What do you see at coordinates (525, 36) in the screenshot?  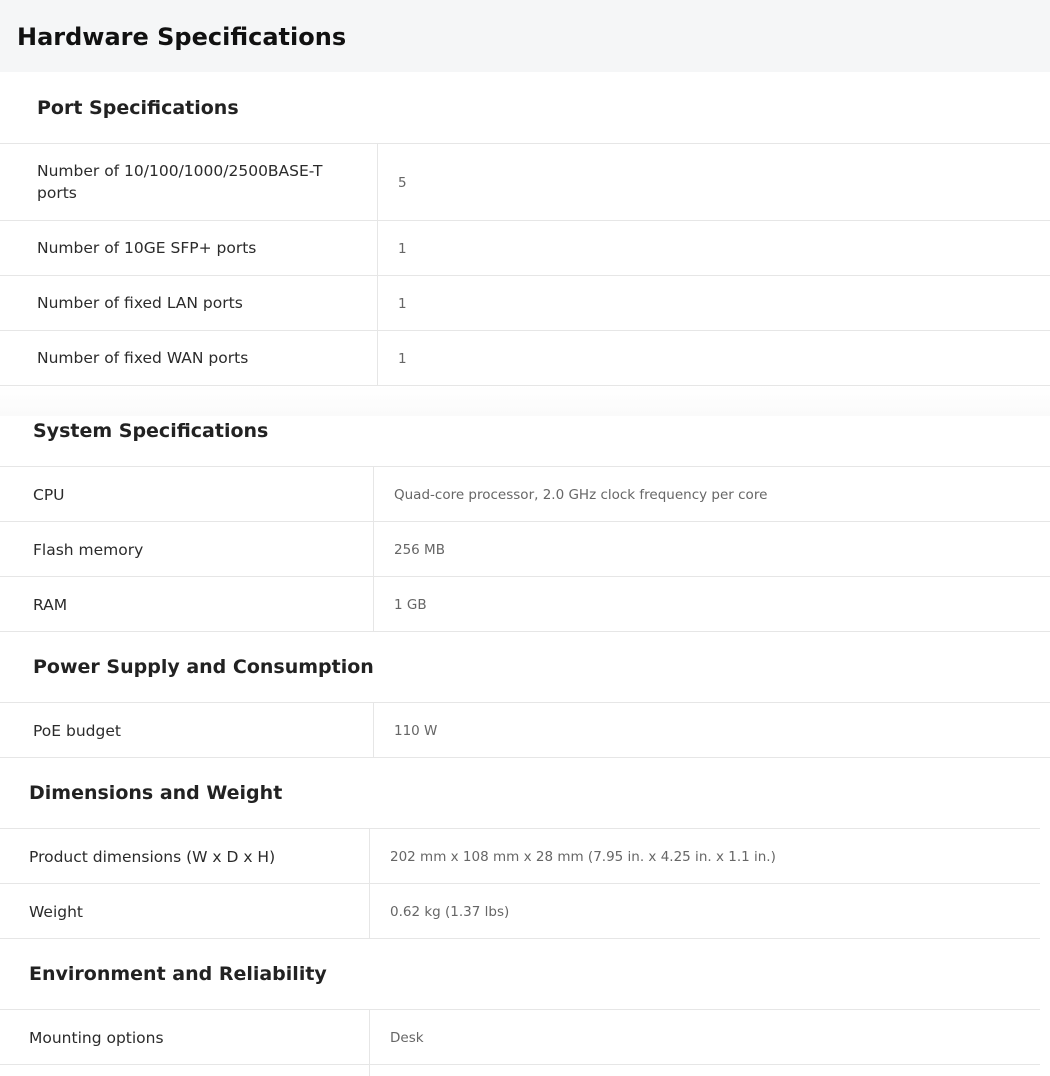 I see `page-header: Hardware Specifications` at bounding box center [525, 36].